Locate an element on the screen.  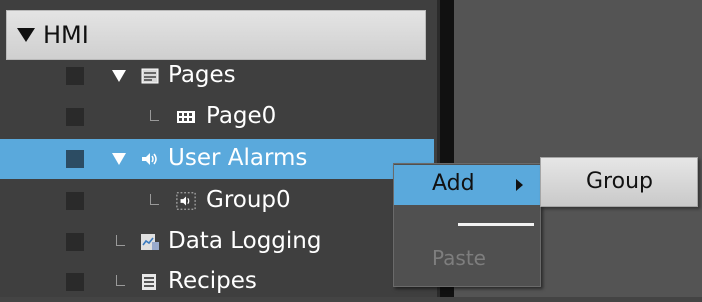
hmi-root-label: HMI is located at coordinates (66, 35).